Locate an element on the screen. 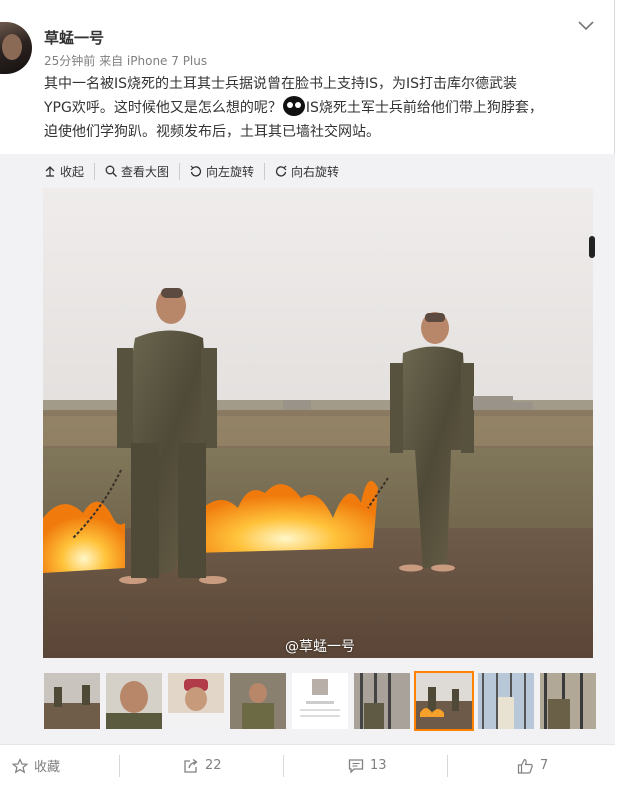 This screenshot has height=785, width=620. repost-count: 22 is located at coordinates (213, 765).